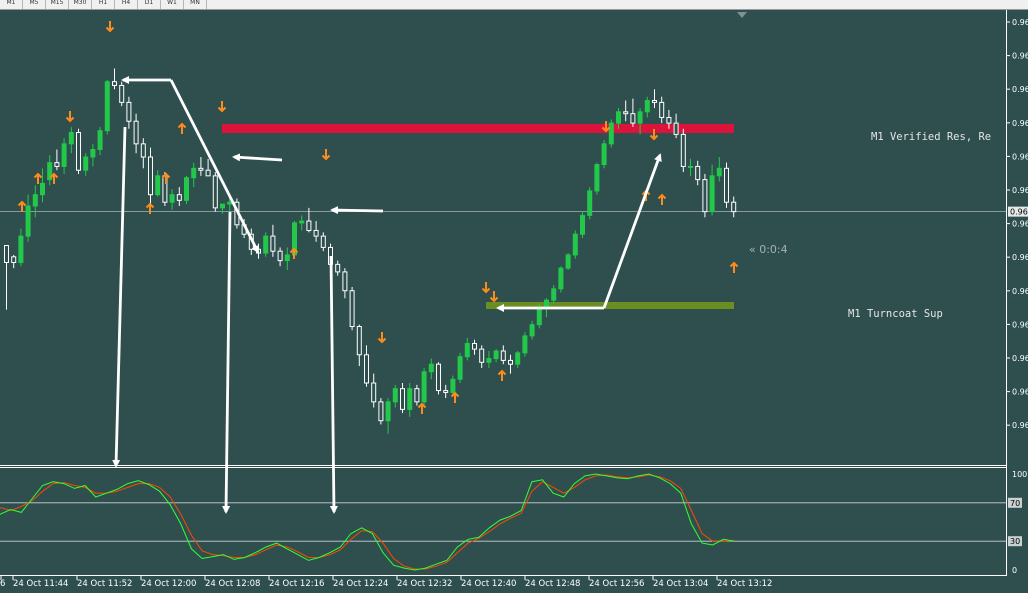 Image resolution: width=1028 pixels, height=593 pixels. What do you see at coordinates (2, 584) in the screenshot?
I see `time-axis-label: 6` at bounding box center [2, 584].